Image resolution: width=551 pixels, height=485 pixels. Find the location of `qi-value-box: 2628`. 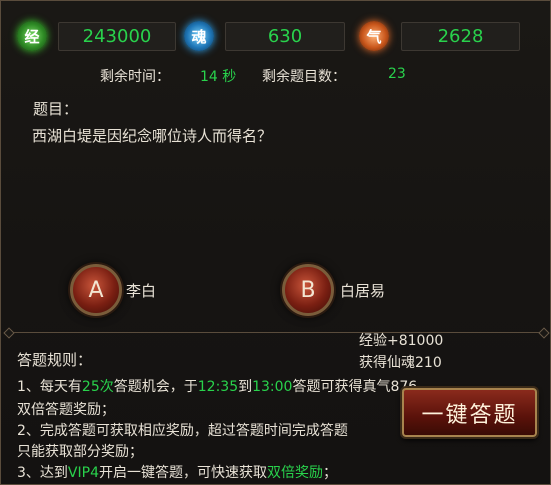

qi-value-box: 2628 is located at coordinates (460, 36).